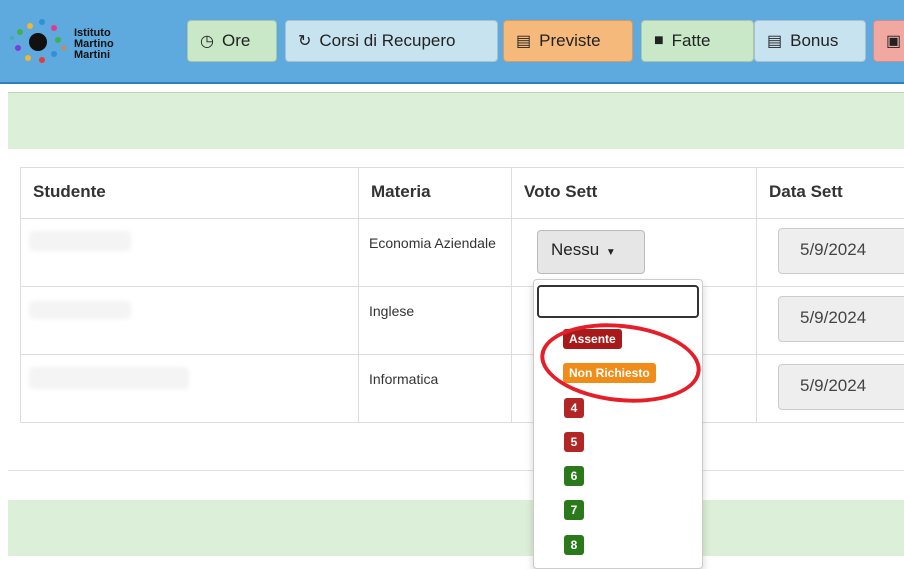 This screenshot has height=569, width=904. I want to click on header-data-sett: Data Sett, so click(830, 193).